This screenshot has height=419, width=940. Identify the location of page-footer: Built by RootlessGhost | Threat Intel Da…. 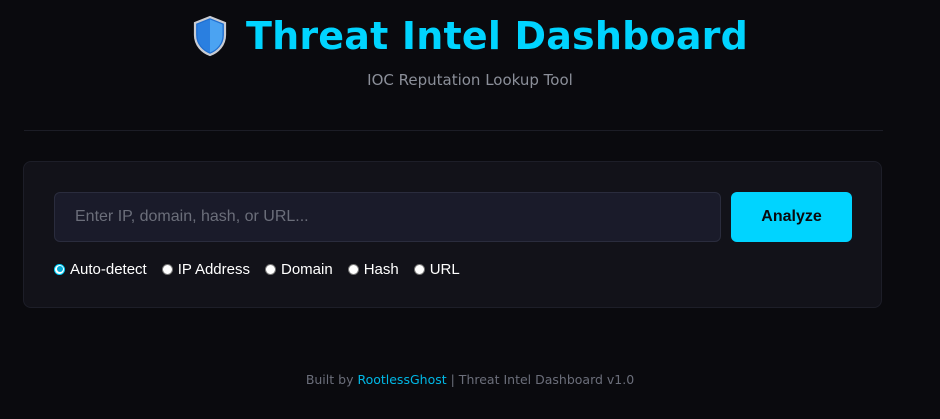
(470, 379).